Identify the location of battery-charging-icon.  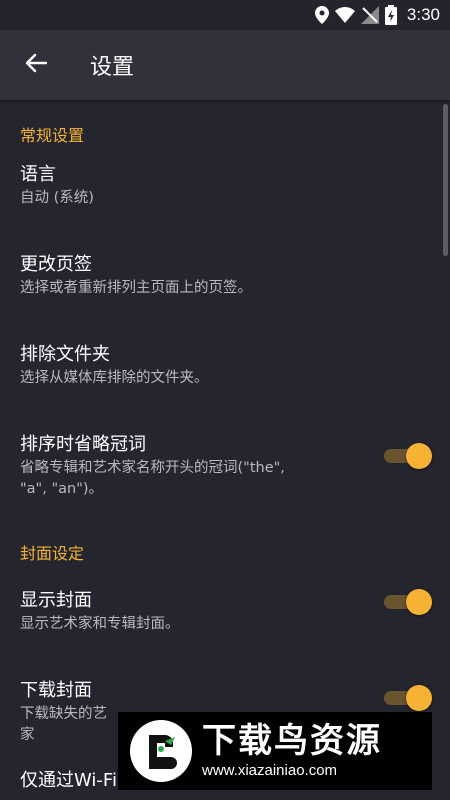
(390, 15).